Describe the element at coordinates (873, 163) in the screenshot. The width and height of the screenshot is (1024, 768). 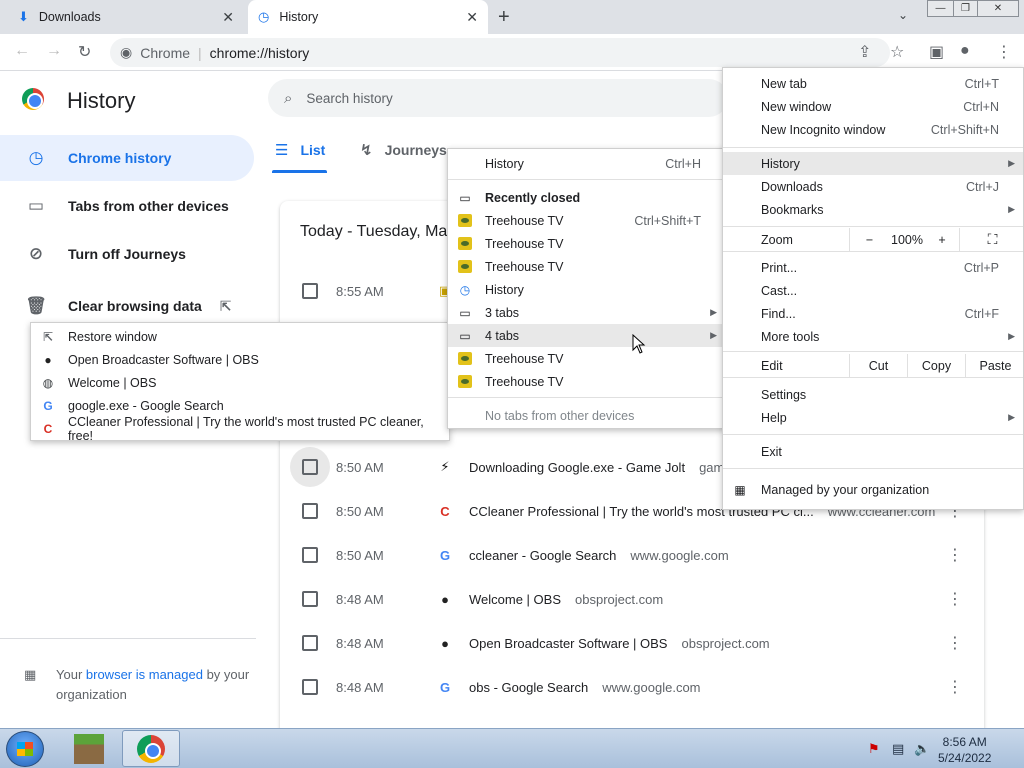
I see `menu-item-history: History ▶` at that location.